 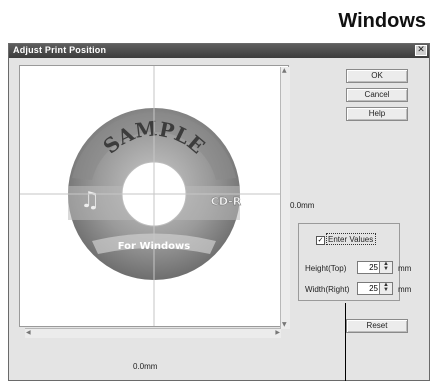 What do you see at coordinates (326, 268) in the screenshot?
I see `height-label: Height(Top)` at bounding box center [326, 268].